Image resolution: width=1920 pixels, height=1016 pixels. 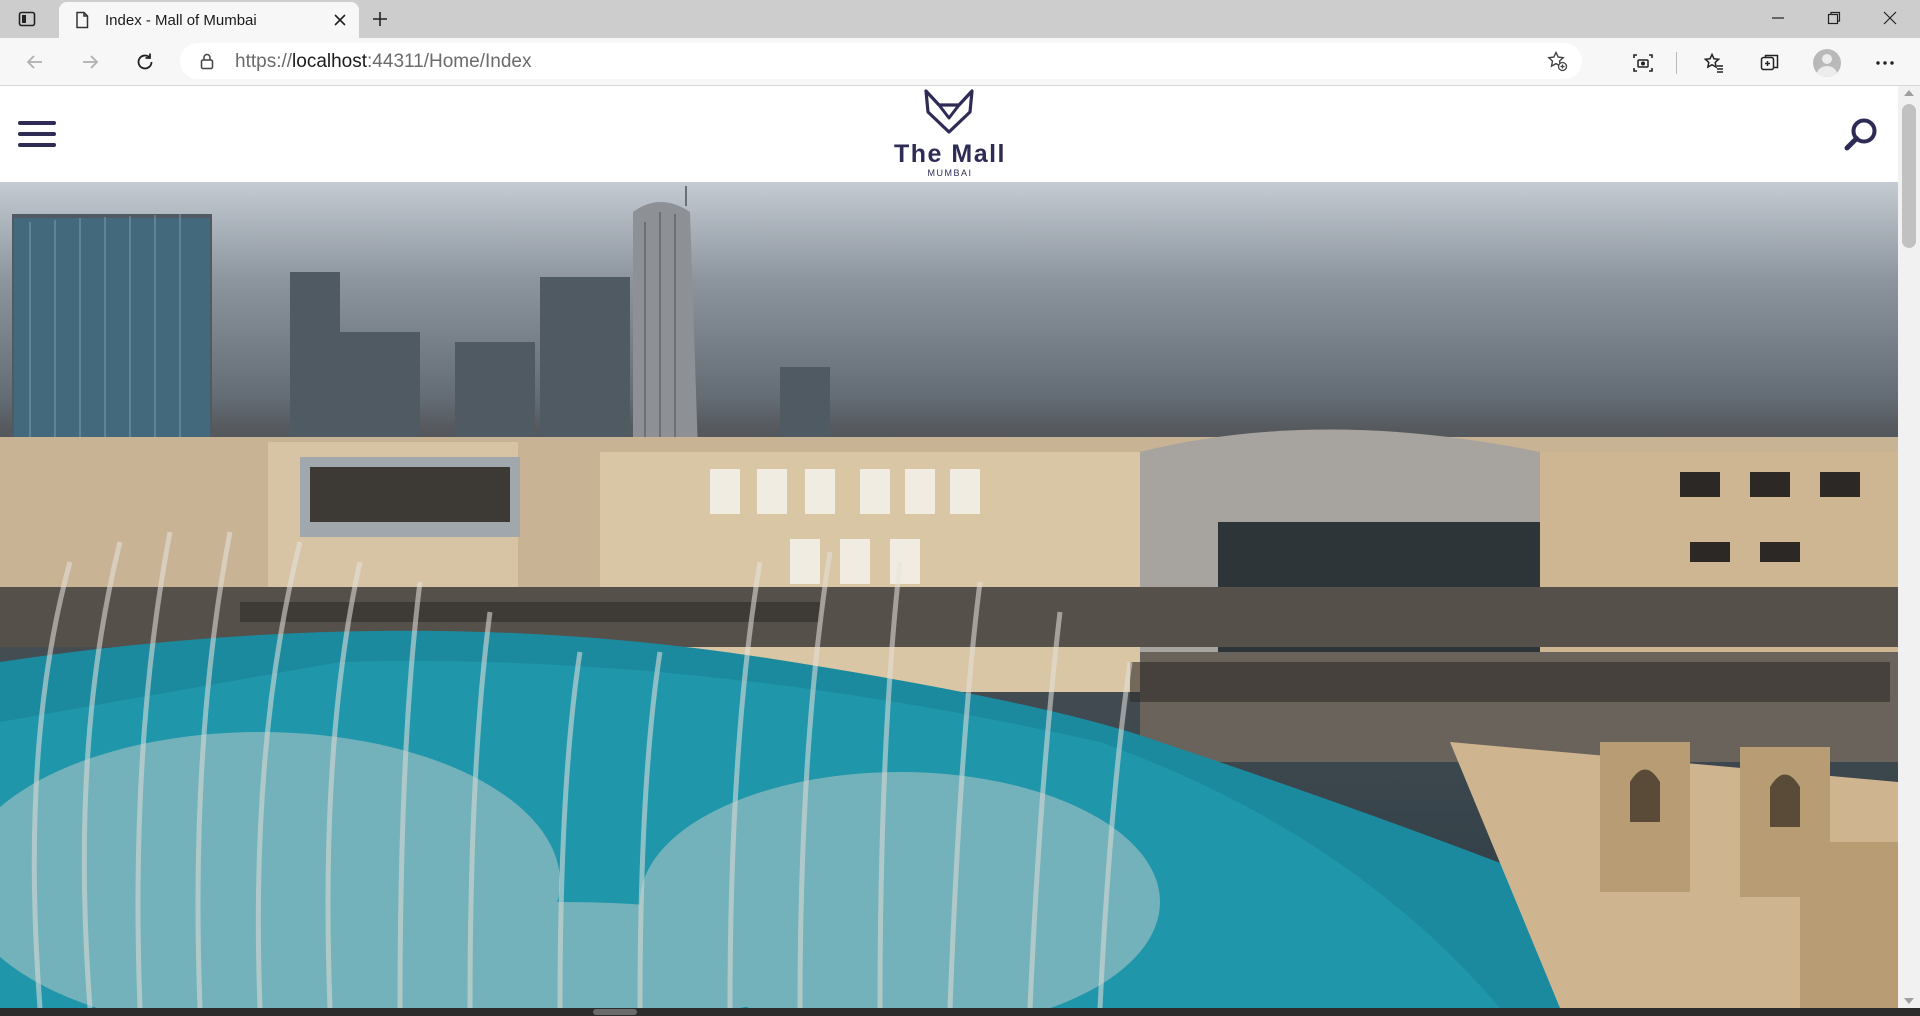 I want to click on page-scrollbar, so click(x=1909, y=547).